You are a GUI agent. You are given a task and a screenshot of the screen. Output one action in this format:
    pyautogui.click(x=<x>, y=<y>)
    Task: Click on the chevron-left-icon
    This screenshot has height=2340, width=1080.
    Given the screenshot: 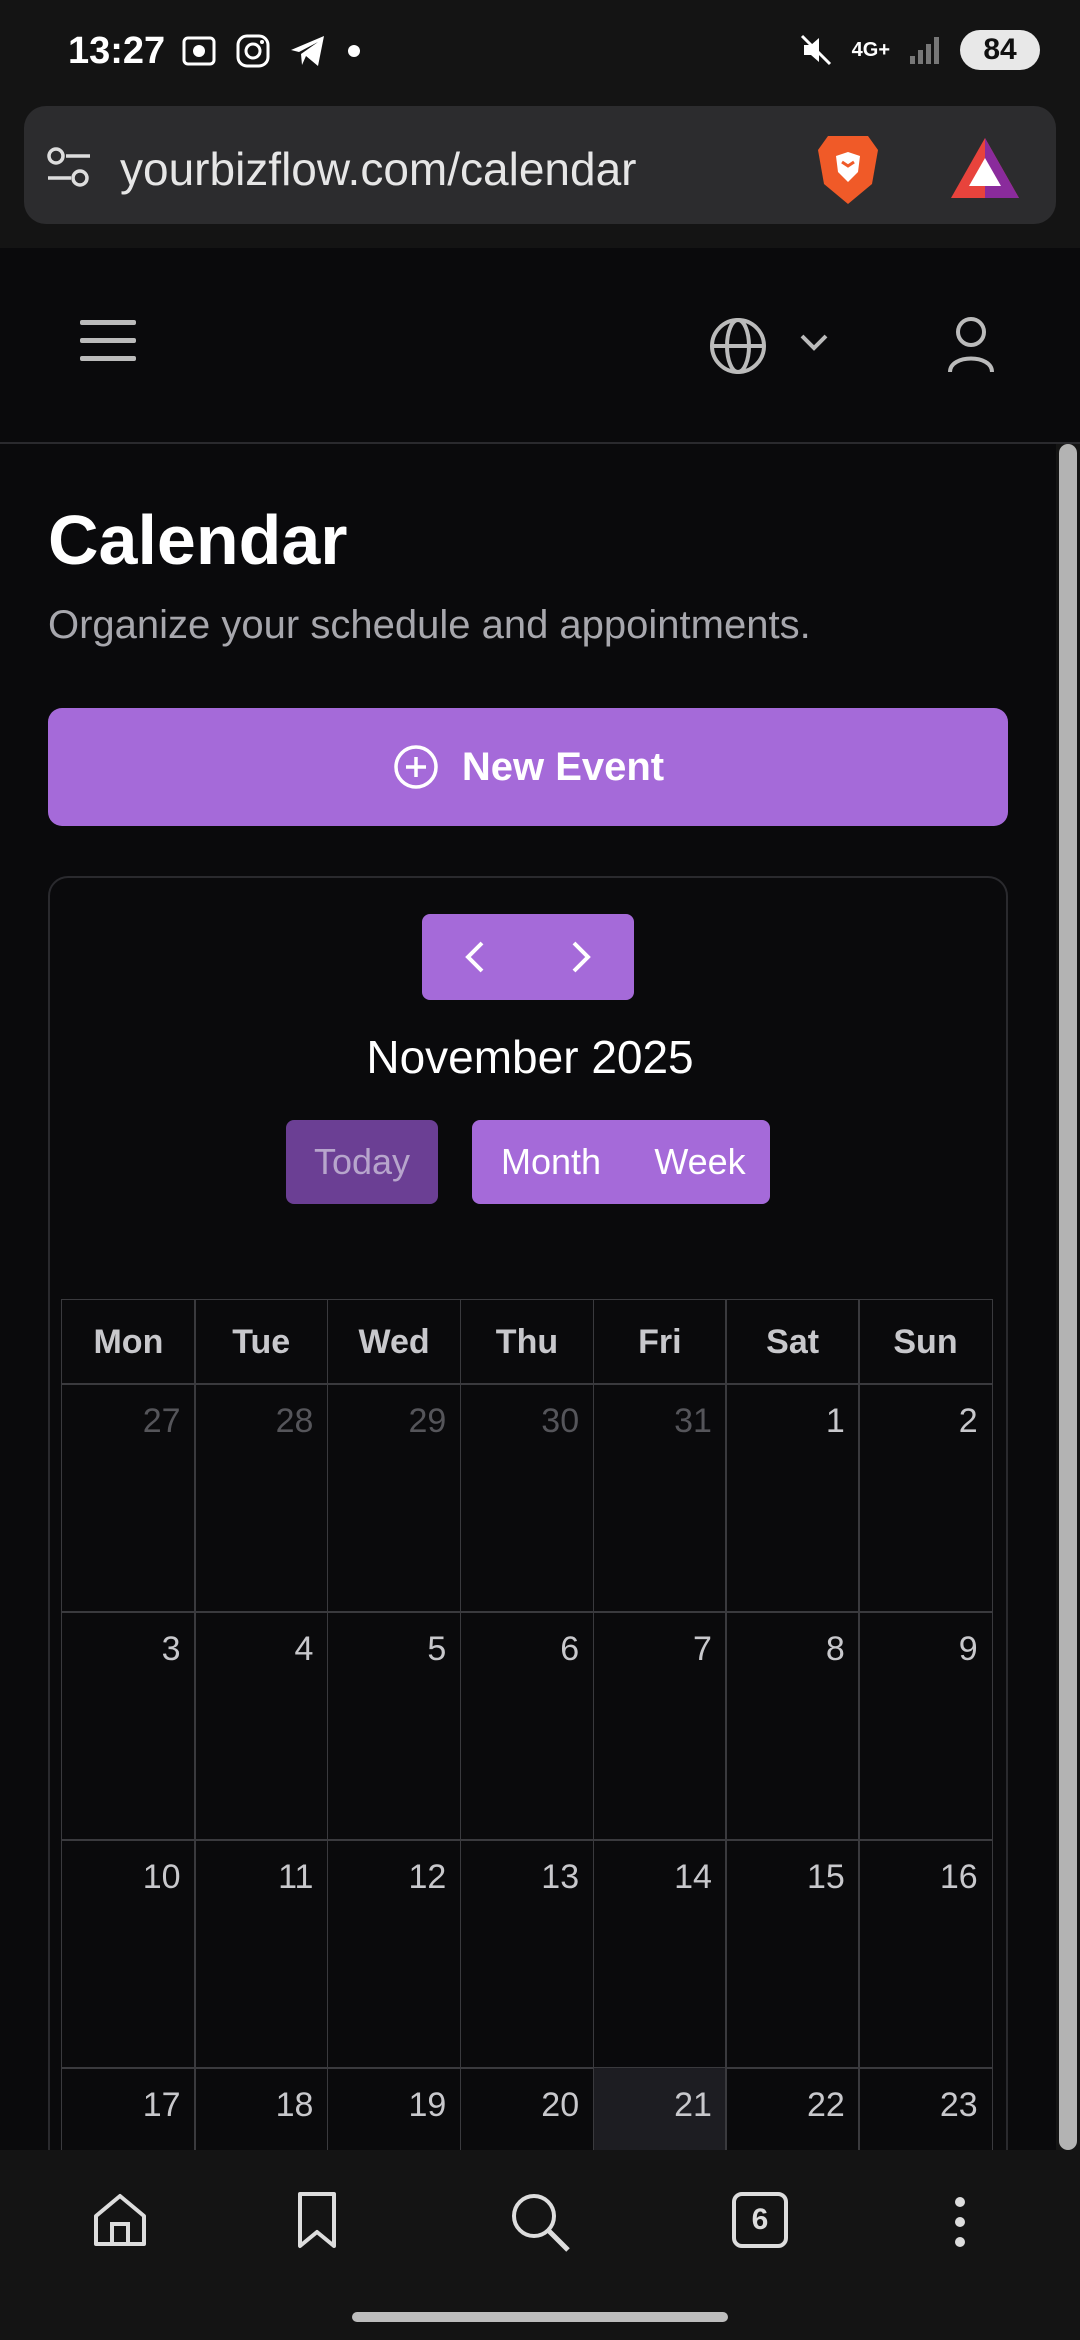 What is the action you would take?
    pyautogui.click(x=474, y=957)
    